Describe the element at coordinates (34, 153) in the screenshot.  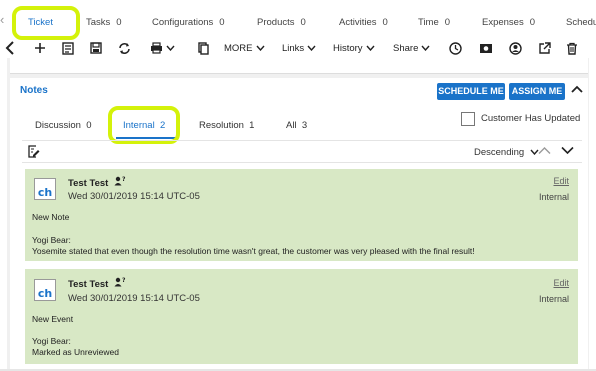
I see `new-note-icon` at that location.